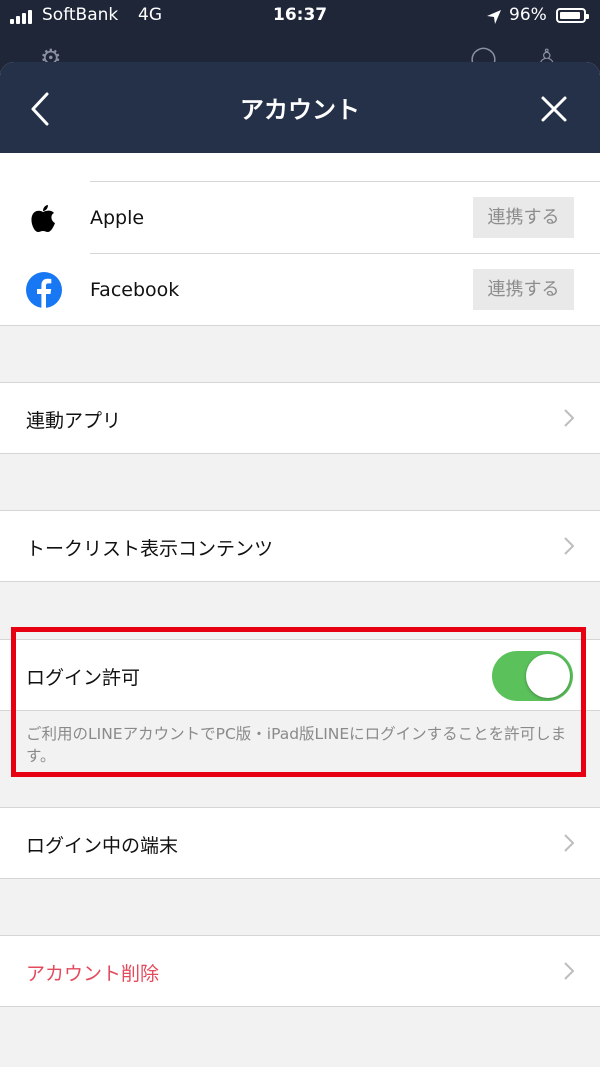  What do you see at coordinates (93, 974) in the screenshot?
I see `delete-account-label: アカウント削除` at bounding box center [93, 974].